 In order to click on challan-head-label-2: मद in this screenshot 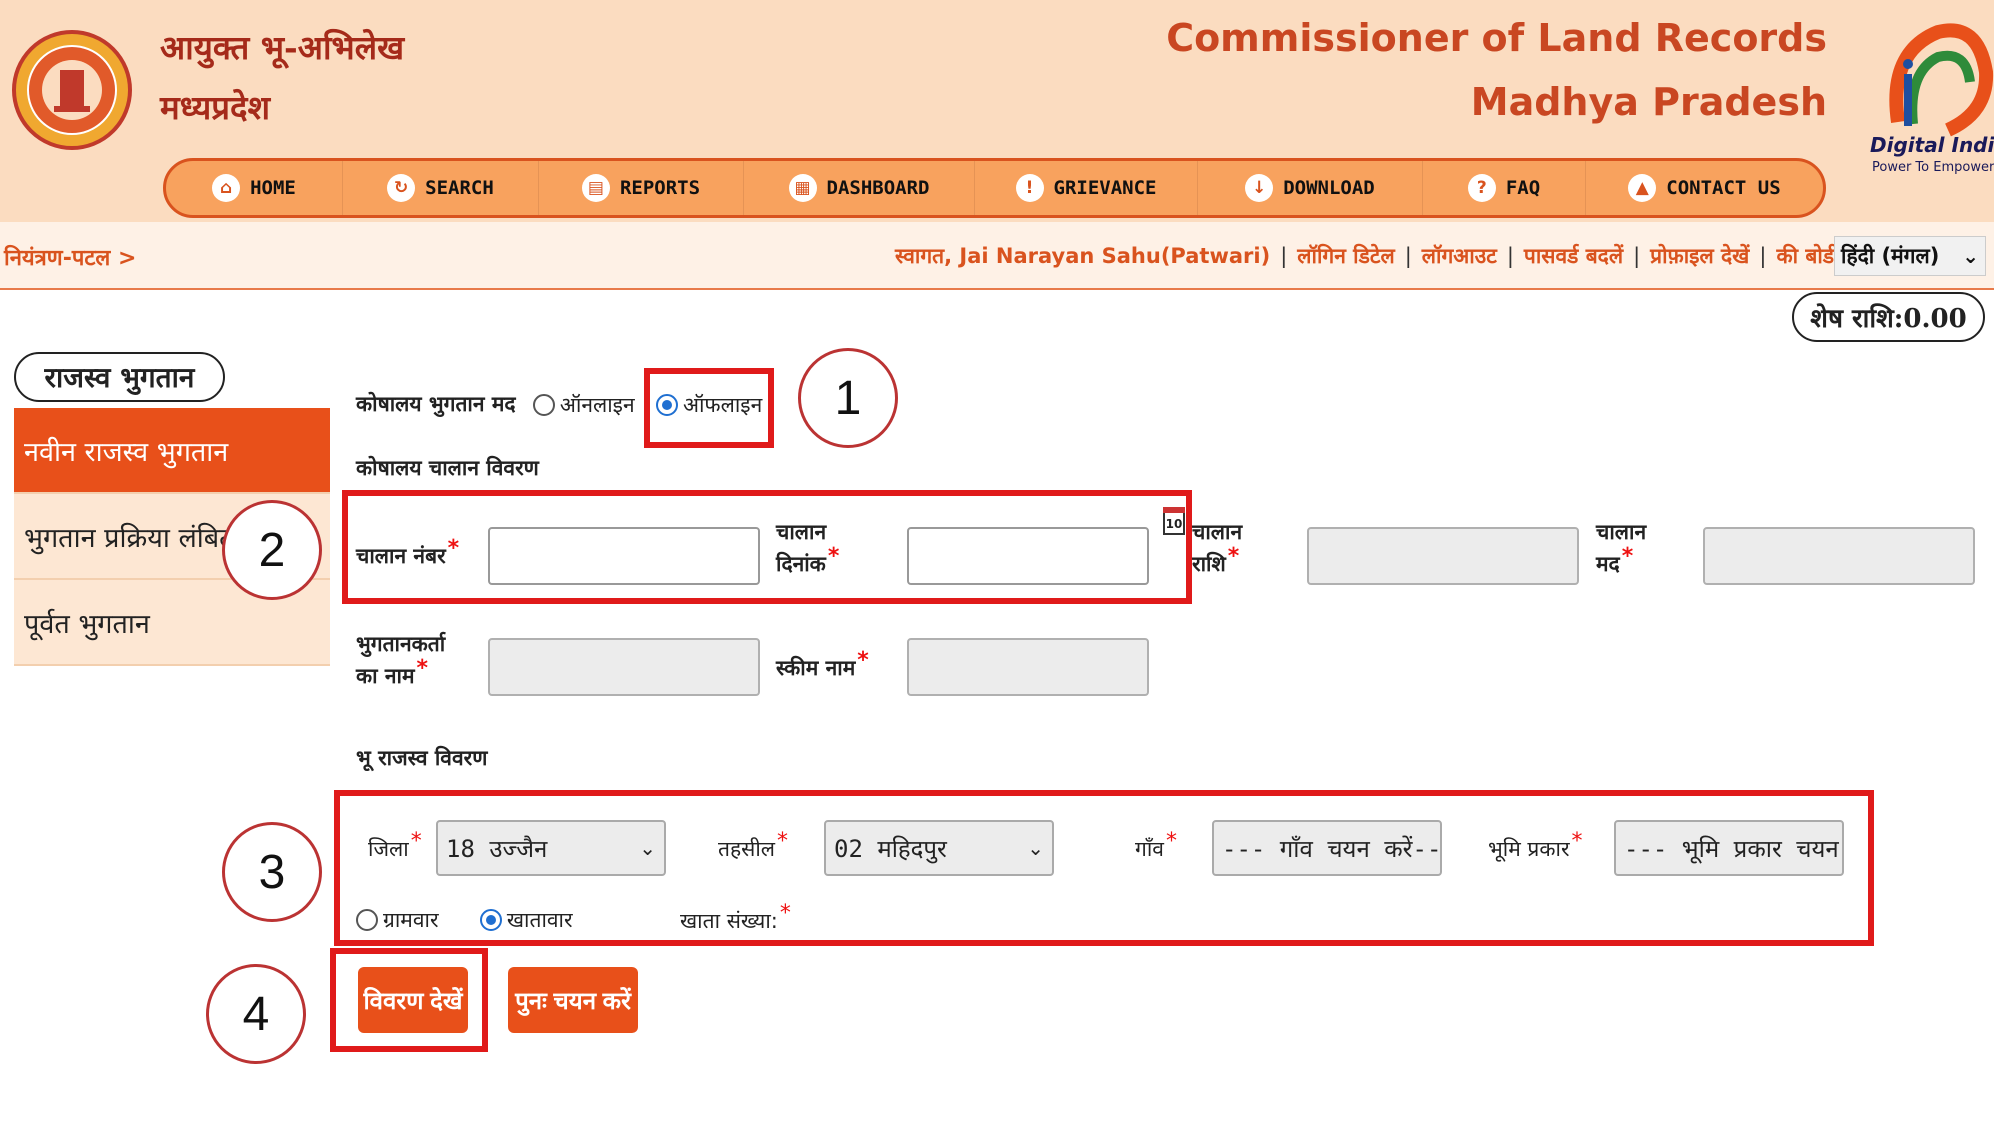, I will do `click(1608, 564)`.